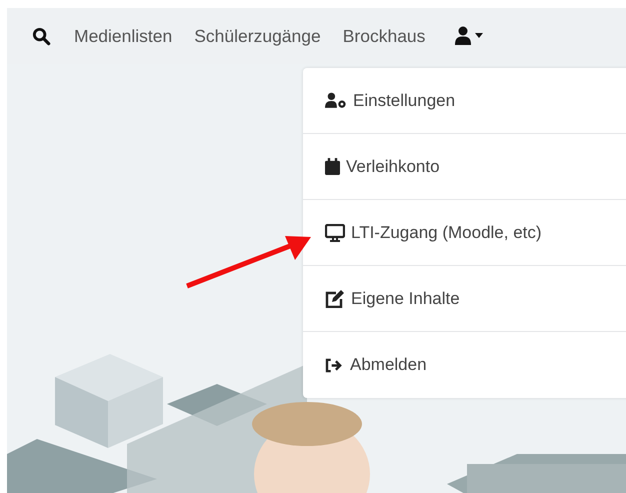 This screenshot has height=493, width=626. Describe the element at coordinates (41, 36) in the screenshot. I see `search-icon` at that location.